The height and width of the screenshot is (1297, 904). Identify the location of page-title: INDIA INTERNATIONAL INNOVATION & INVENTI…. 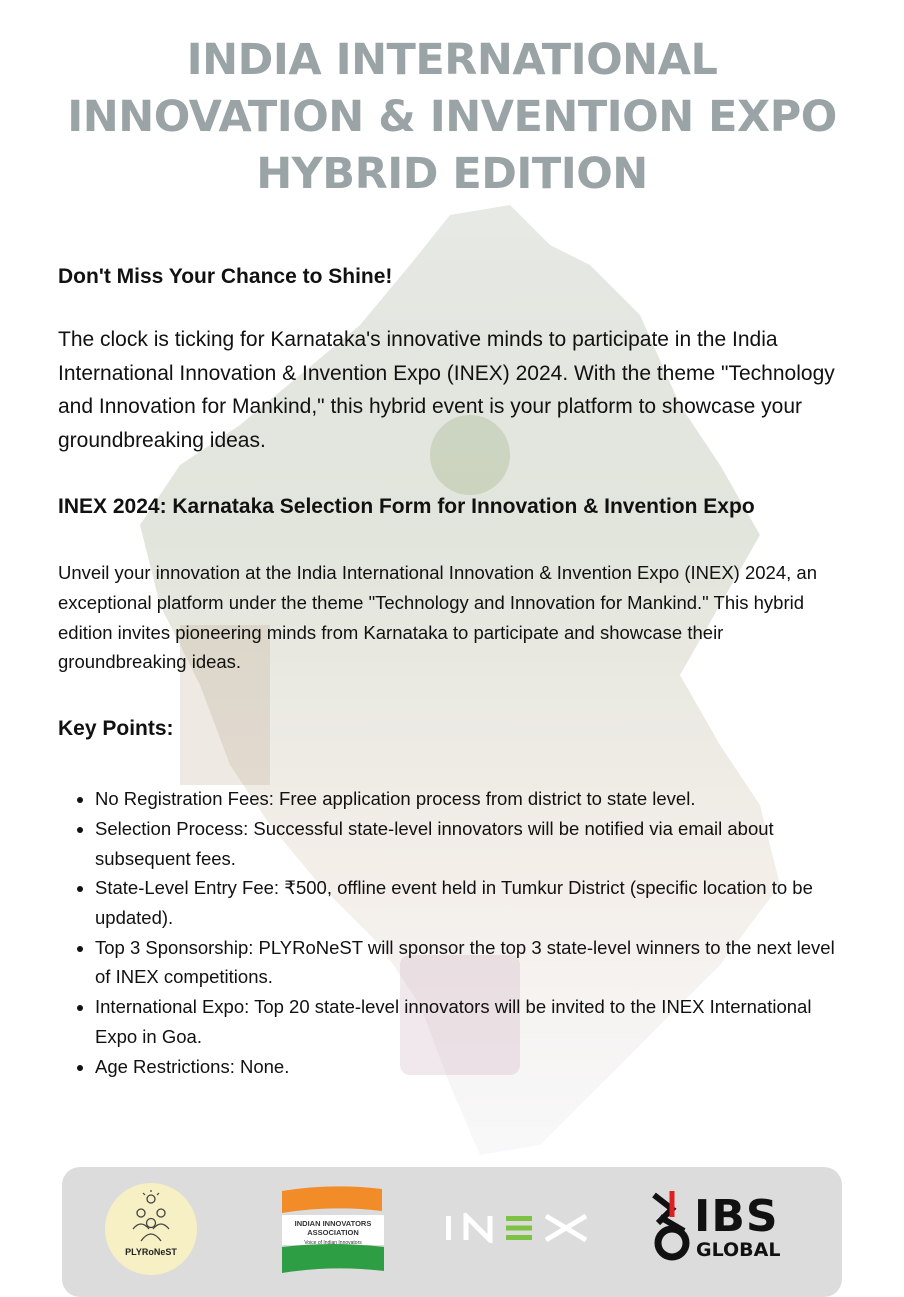
(452, 117).